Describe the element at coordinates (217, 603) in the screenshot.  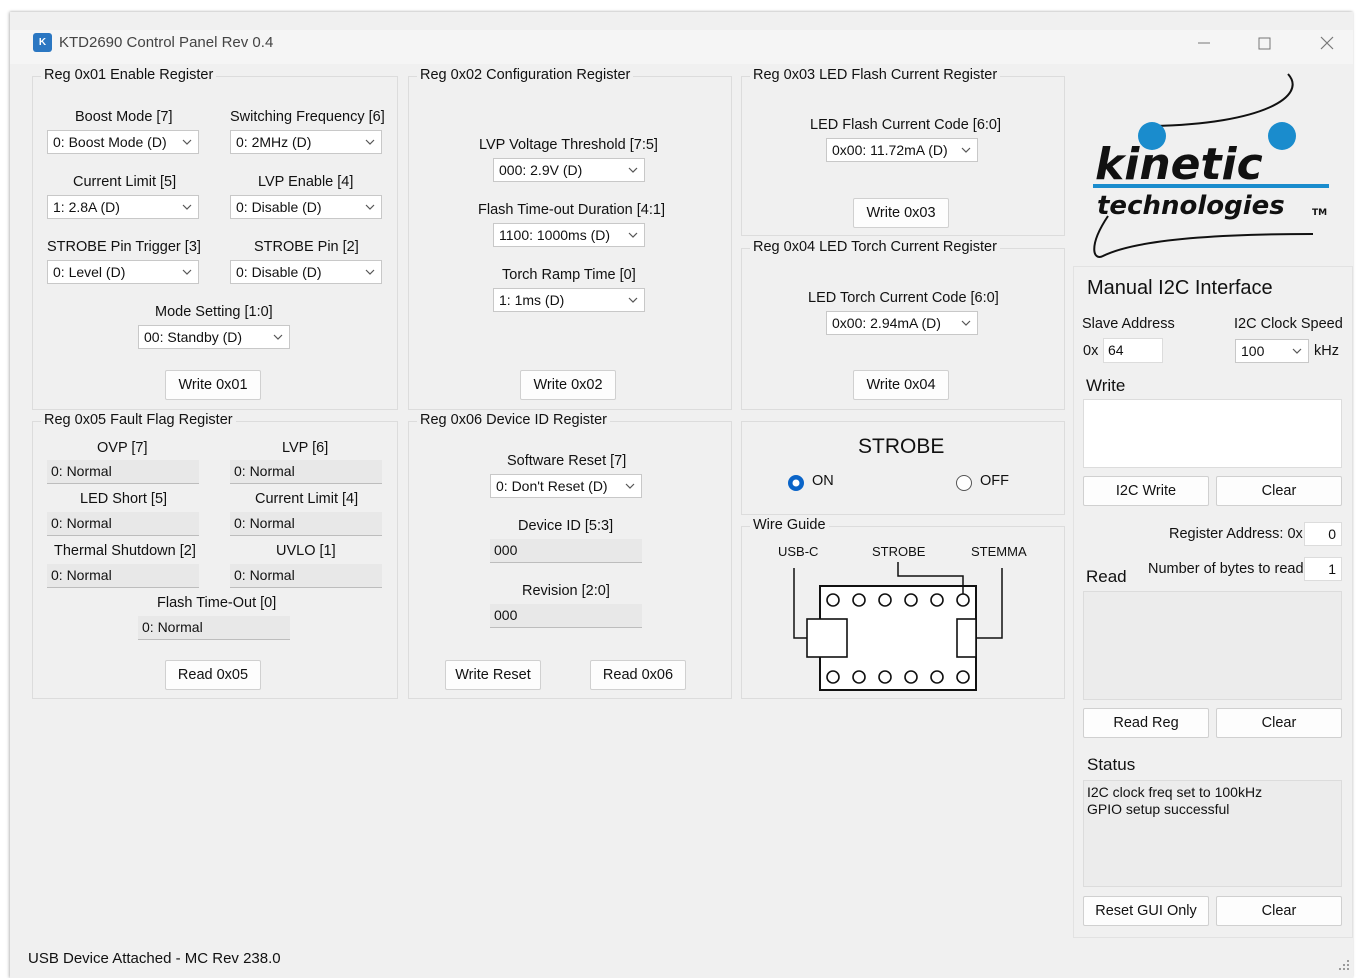
I see `flash-timeout-flag-label: Flash Time-Out [0]` at that location.